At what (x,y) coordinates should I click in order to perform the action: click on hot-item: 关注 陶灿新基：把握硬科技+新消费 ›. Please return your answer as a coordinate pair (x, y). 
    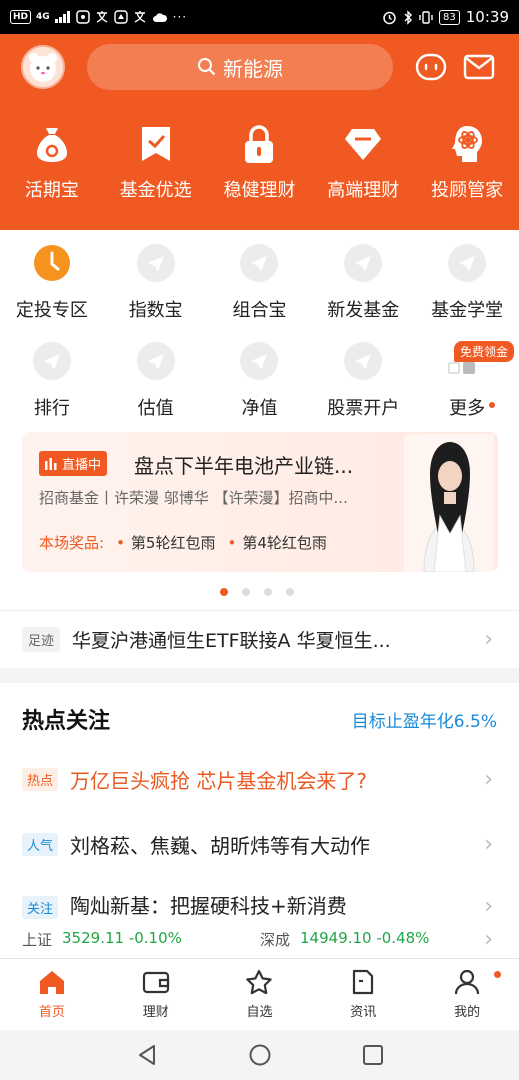
    Looking at the image, I should click on (259, 899).